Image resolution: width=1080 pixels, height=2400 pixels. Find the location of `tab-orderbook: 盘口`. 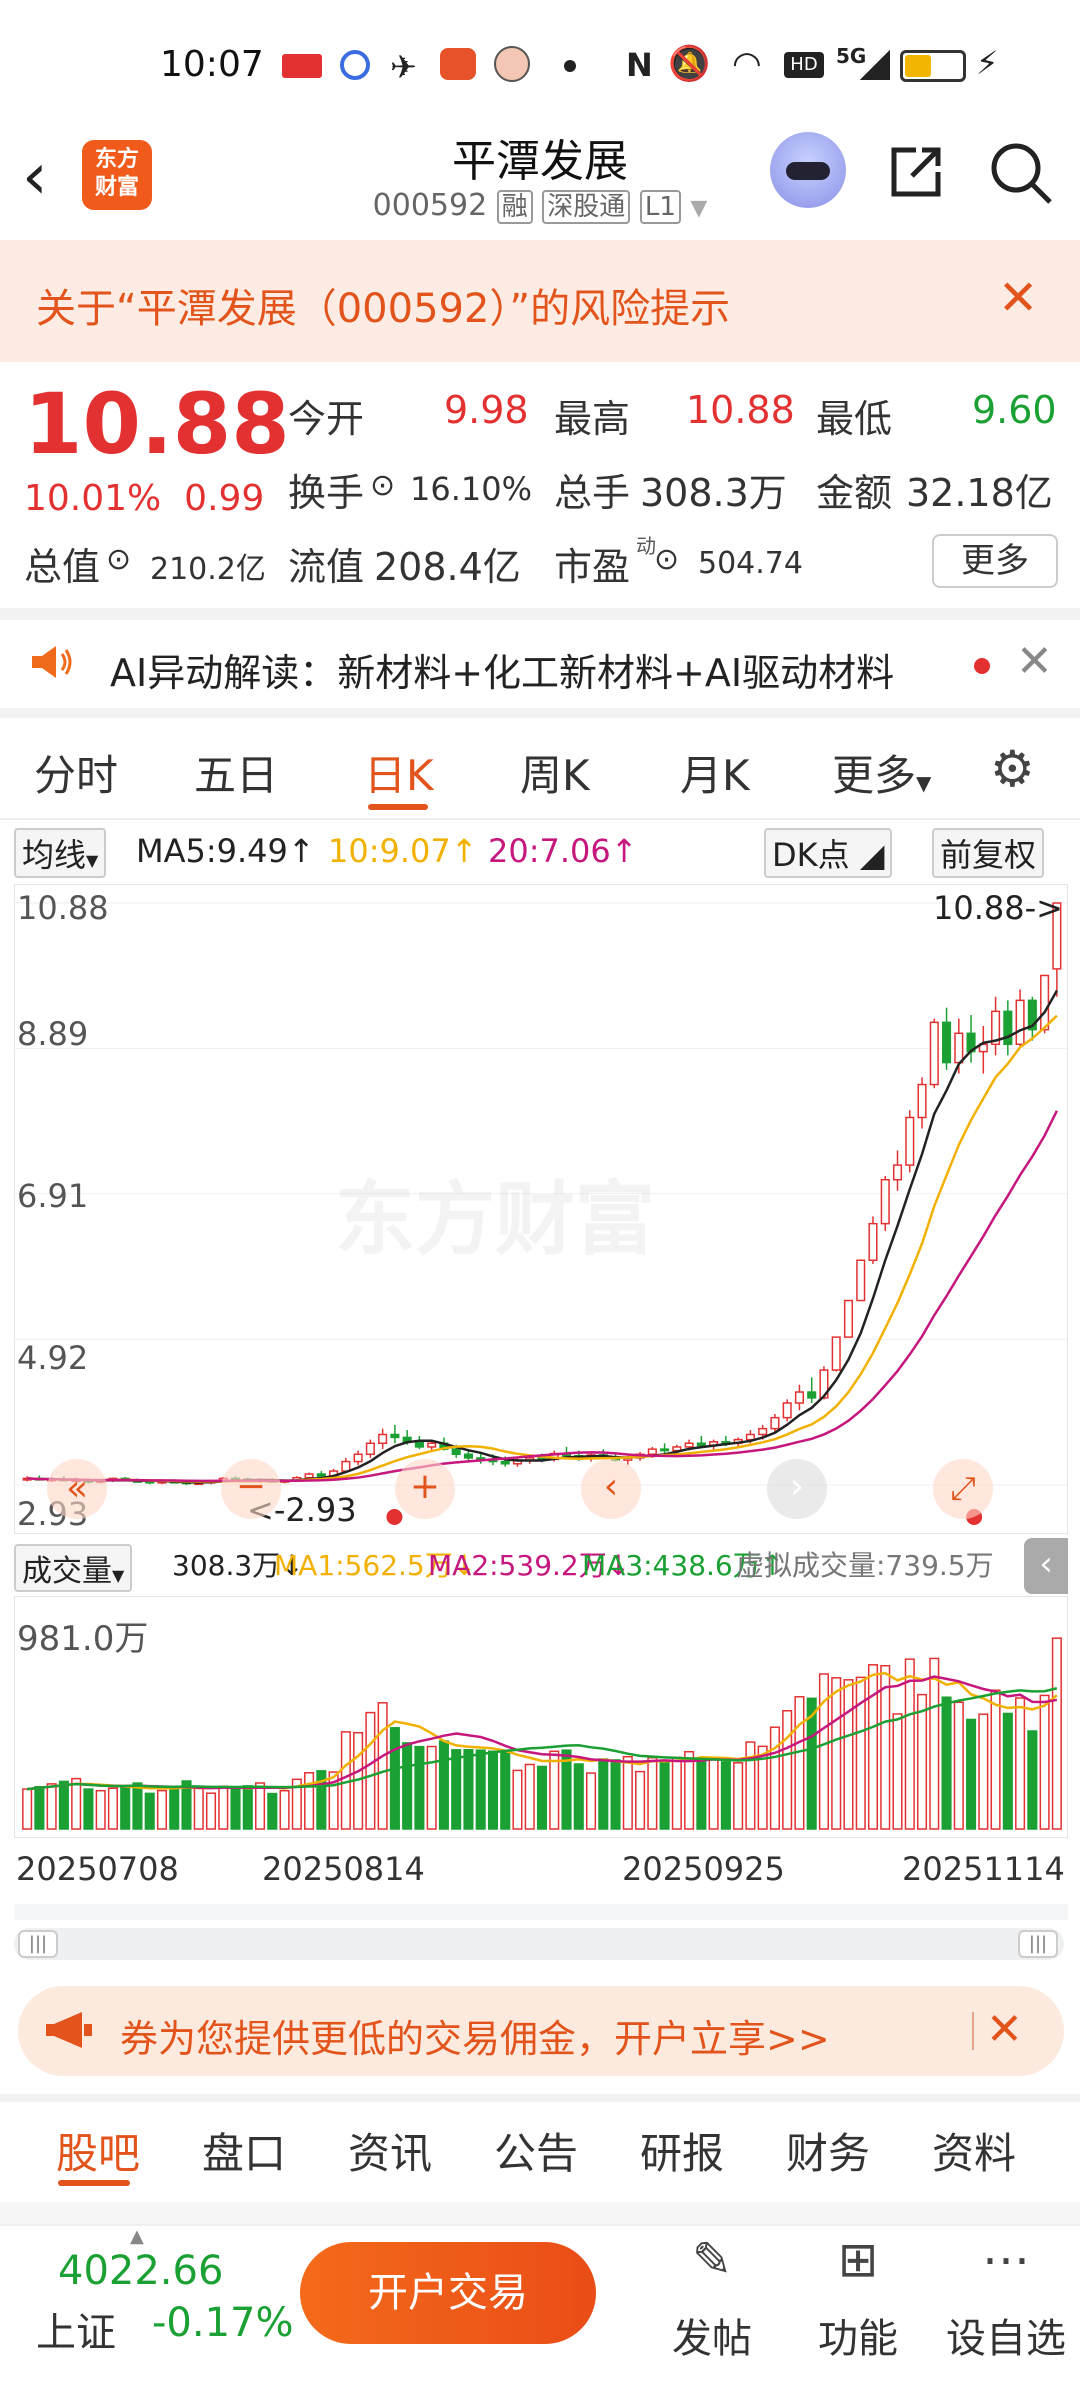

tab-orderbook: 盘口 is located at coordinates (244, 2150).